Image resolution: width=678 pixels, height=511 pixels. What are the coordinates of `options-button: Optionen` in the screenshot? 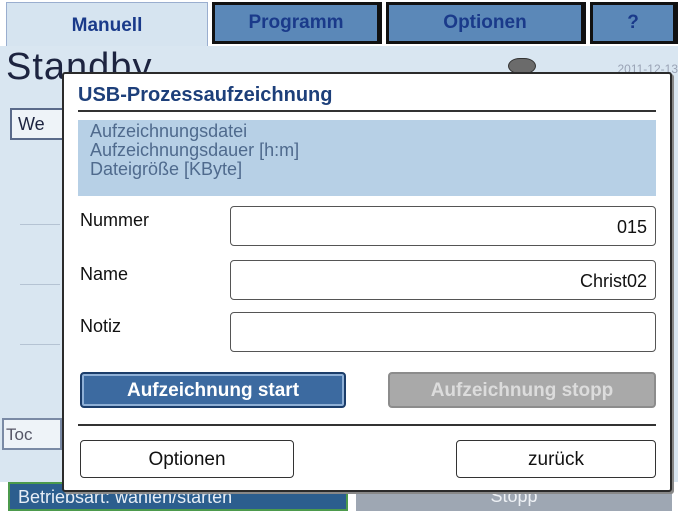 It's located at (187, 459).